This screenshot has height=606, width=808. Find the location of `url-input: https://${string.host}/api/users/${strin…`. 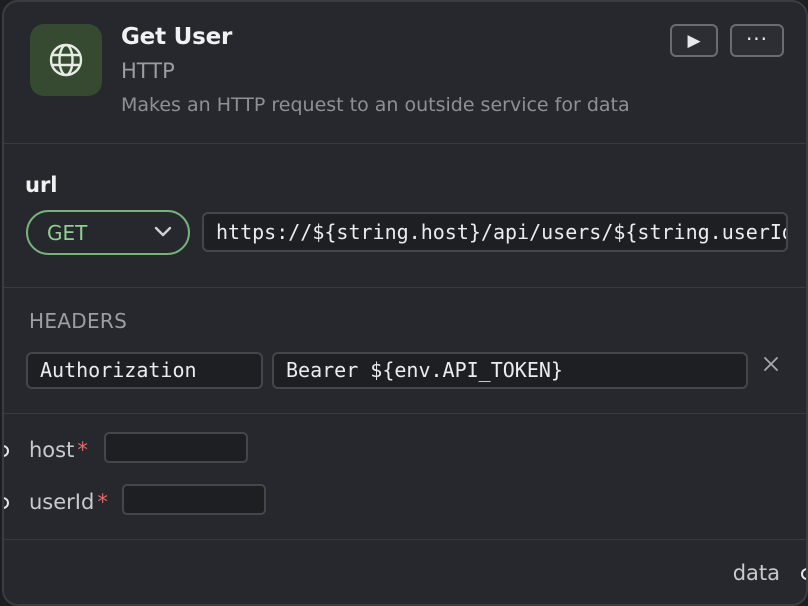

url-input: https://${string.host}/api/users/${strin… is located at coordinates (495, 232).